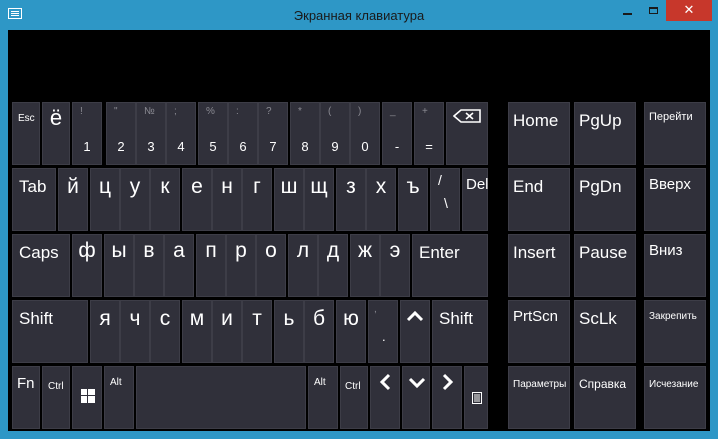 This screenshot has width=718, height=439. What do you see at coordinates (227, 199) in the screenshot?
I see `key-letter-н: н` at bounding box center [227, 199].